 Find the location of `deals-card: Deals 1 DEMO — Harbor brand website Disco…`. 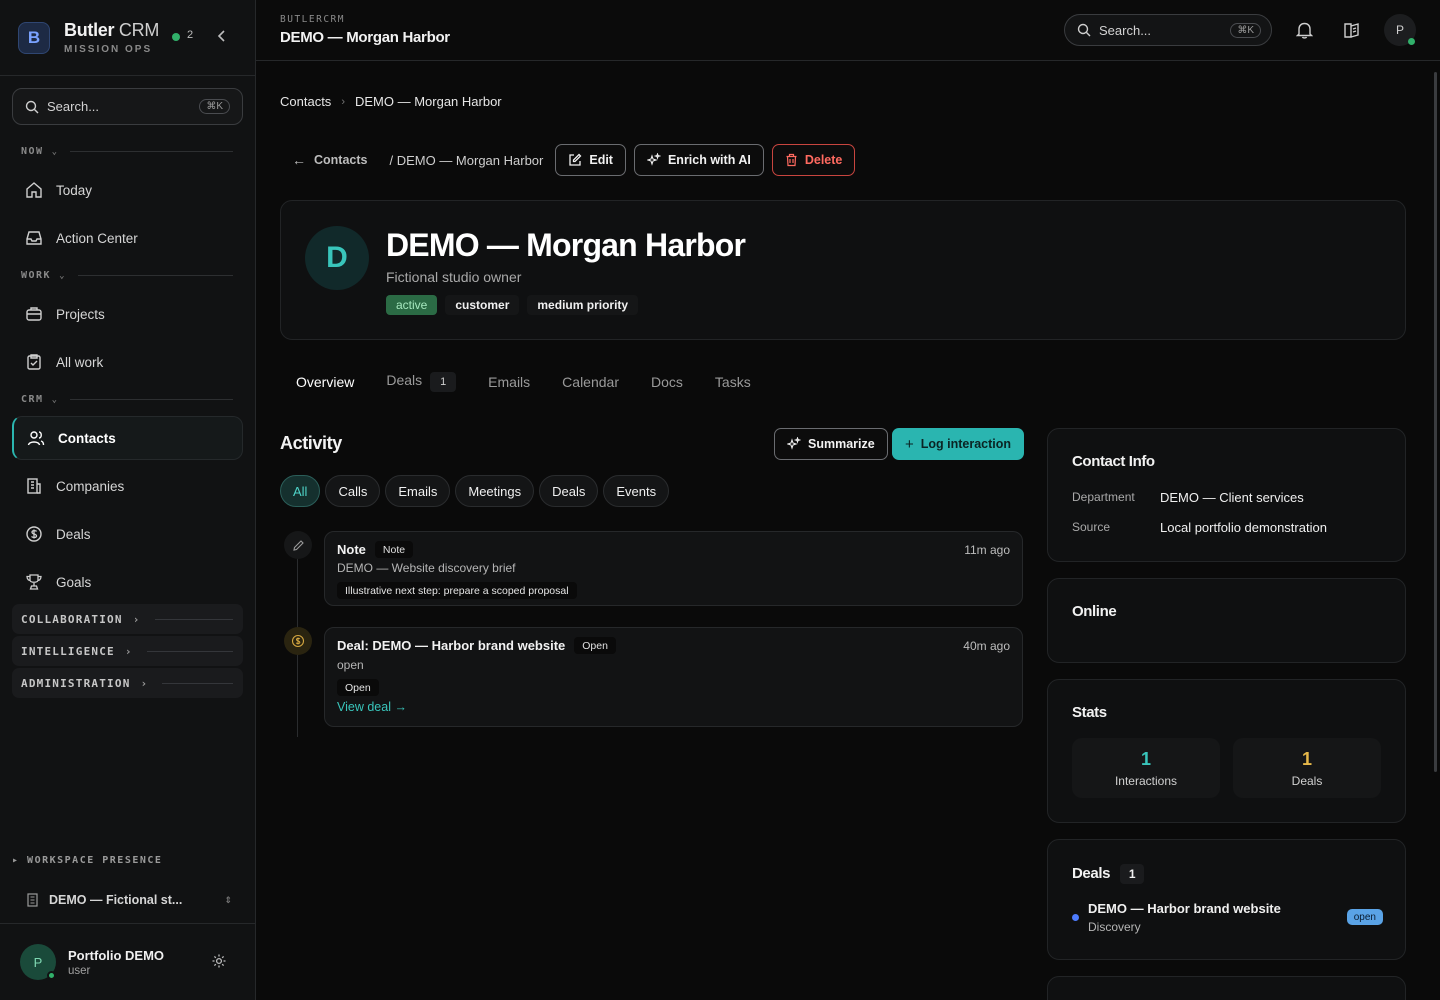

deals-card: Deals 1 DEMO — Harbor brand website Disco… is located at coordinates (1226, 899).